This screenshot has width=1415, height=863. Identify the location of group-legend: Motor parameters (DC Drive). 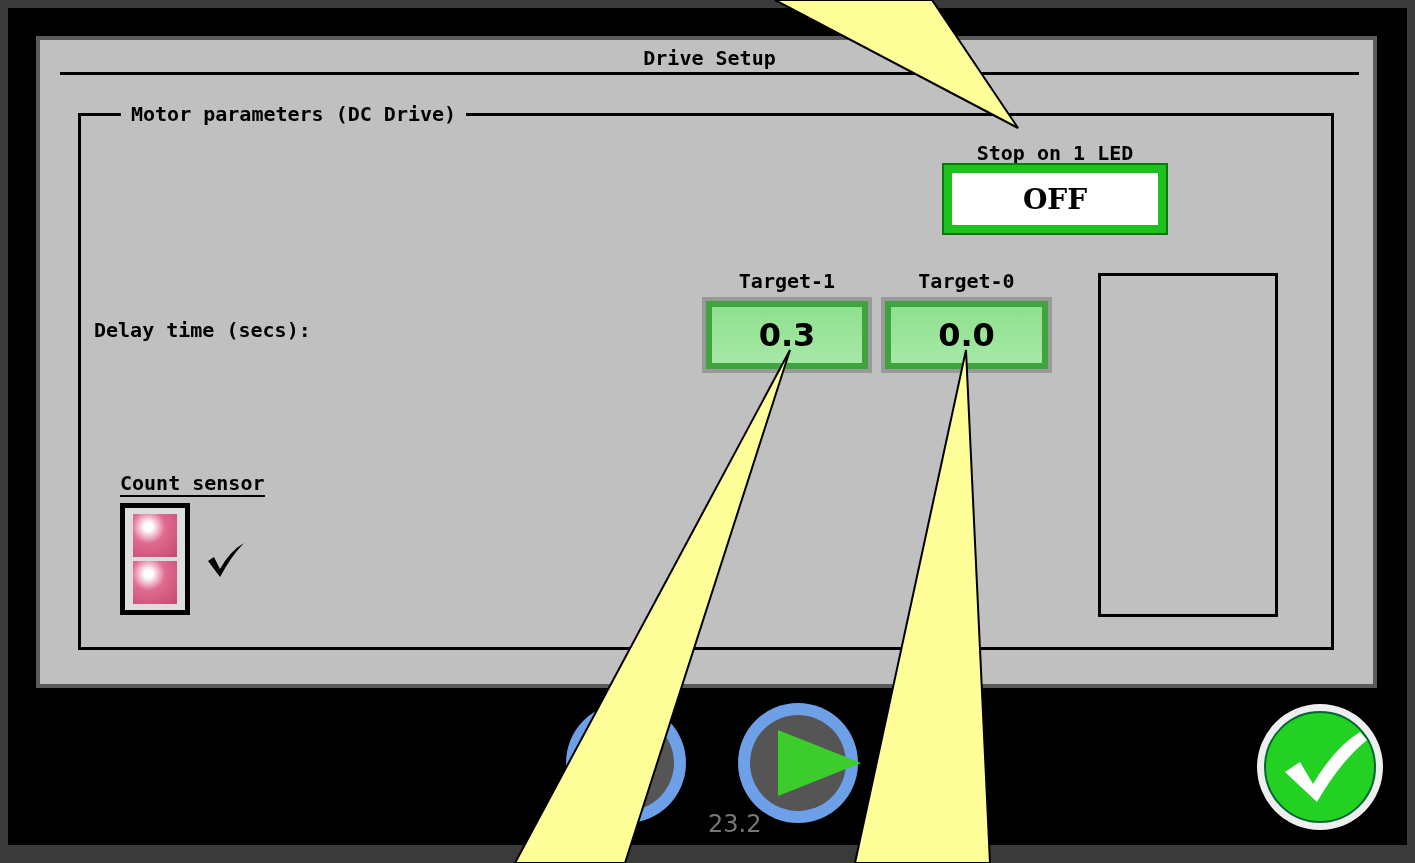
(294, 114).